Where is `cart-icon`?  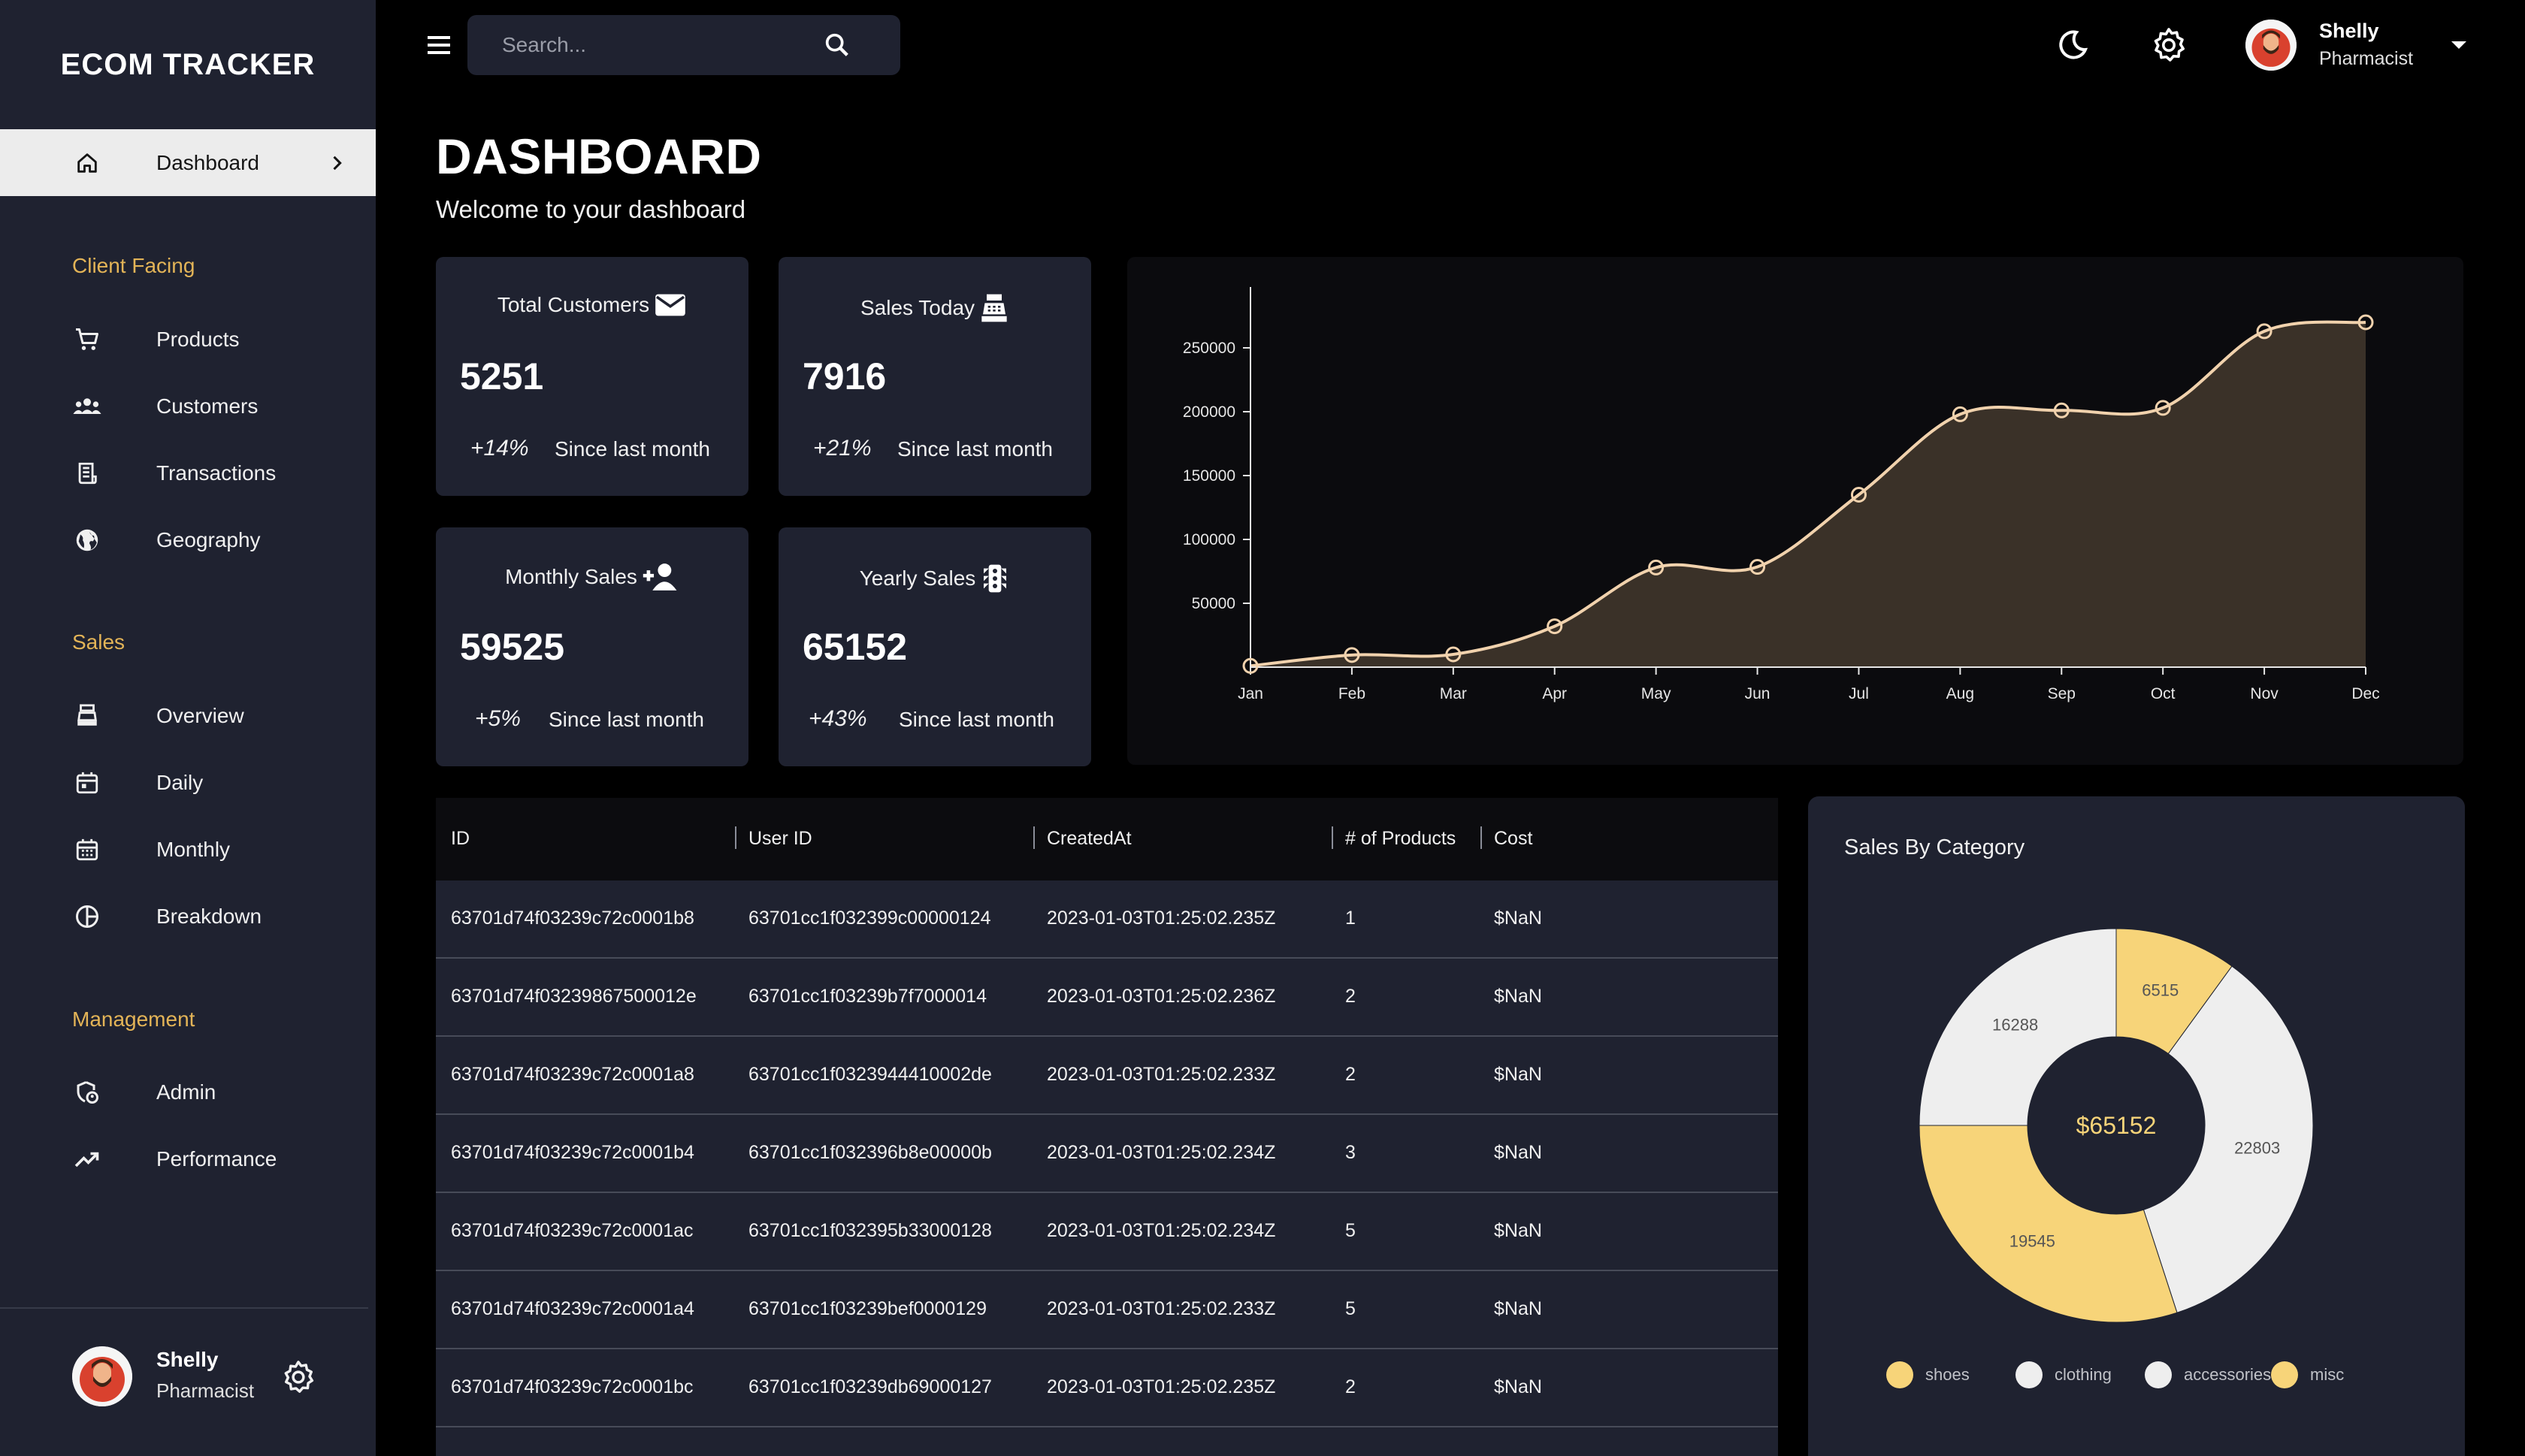 cart-icon is located at coordinates (87, 340).